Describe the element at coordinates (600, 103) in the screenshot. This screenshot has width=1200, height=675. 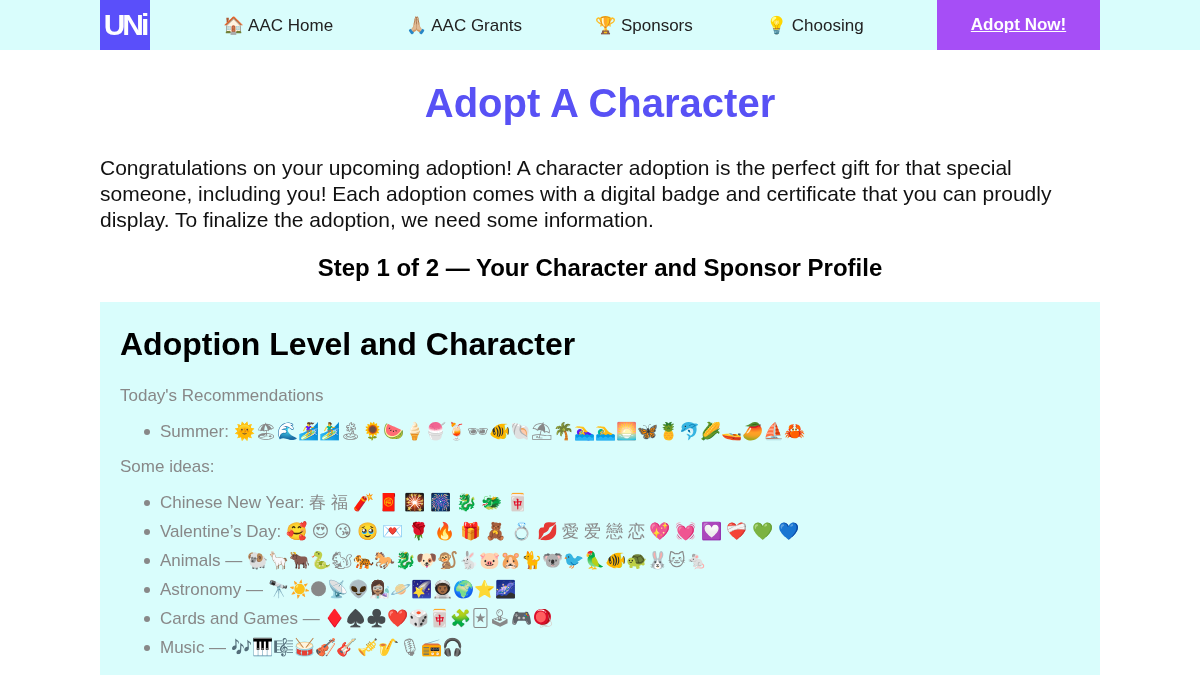
I see `page-title: Adopt A Character` at that location.